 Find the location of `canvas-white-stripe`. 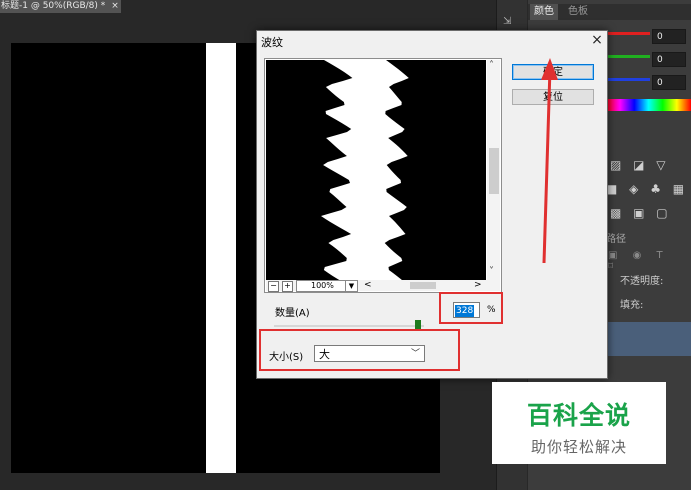

canvas-white-stripe is located at coordinates (221, 258).